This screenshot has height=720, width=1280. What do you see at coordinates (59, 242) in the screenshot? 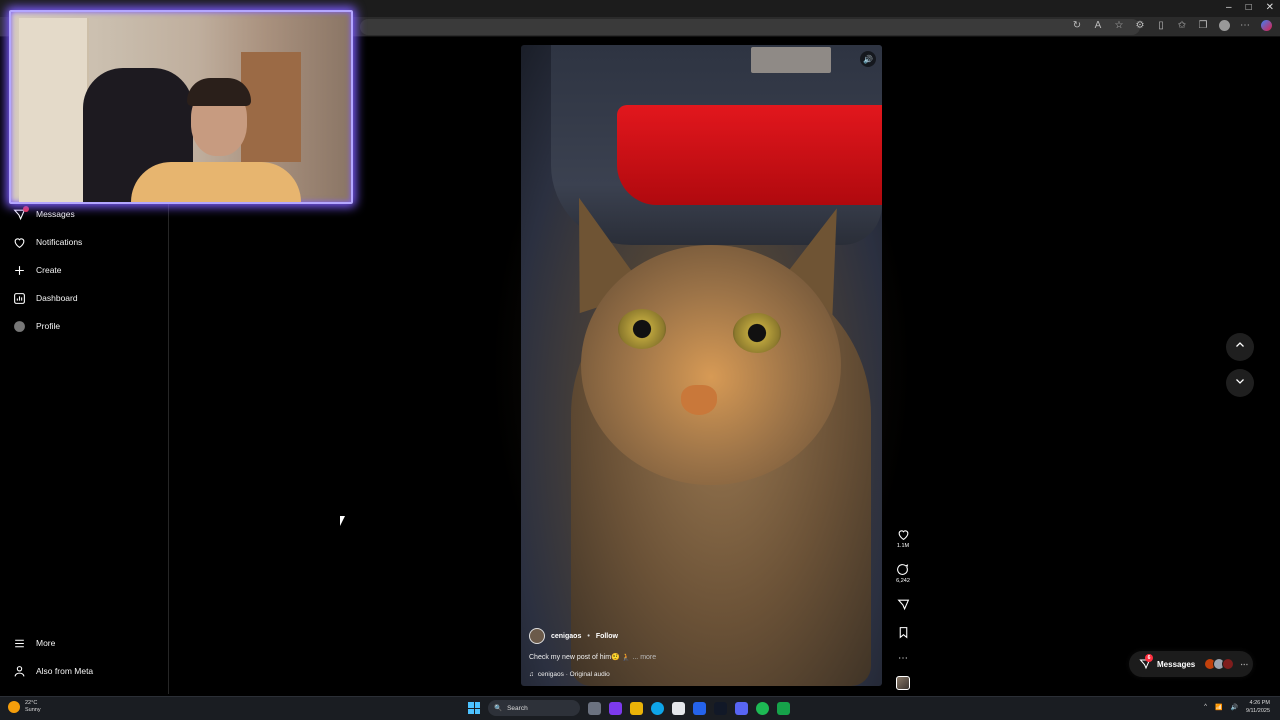
I see `sidebar-item-label: Notifications` at bounding box center [59, 242].